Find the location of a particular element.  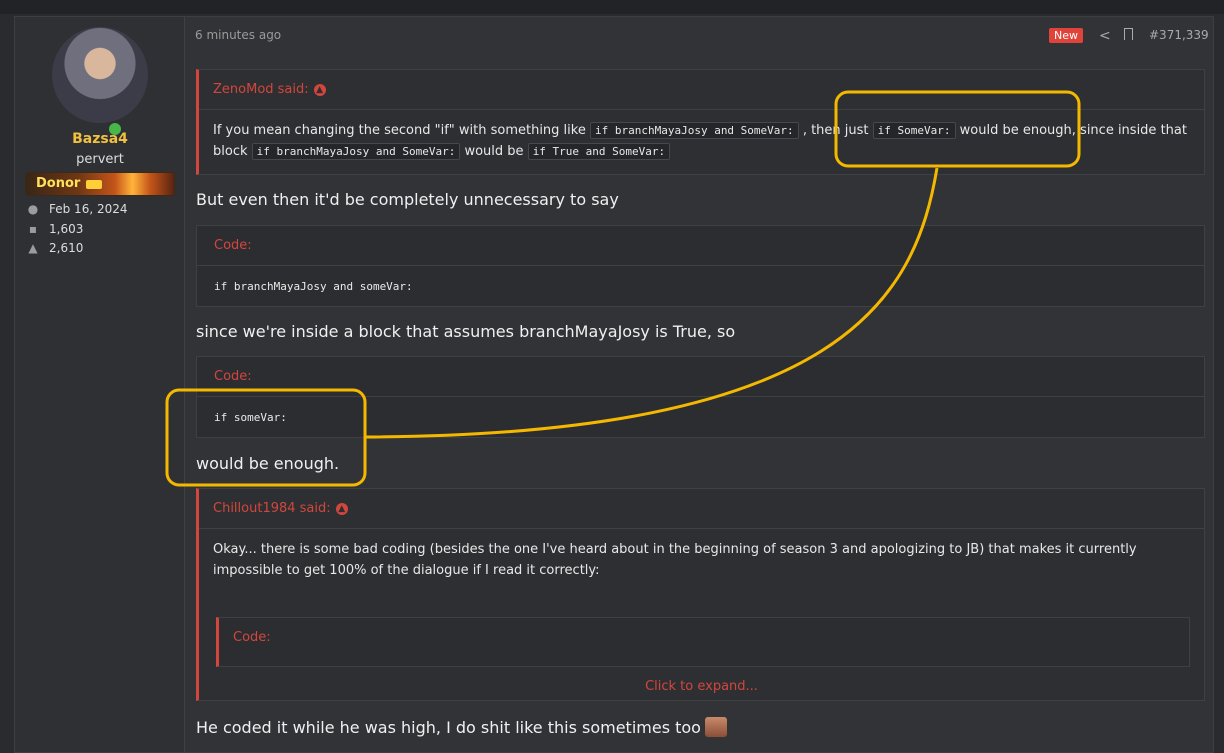

user-icon: ● is located at coordinates (33, 209).